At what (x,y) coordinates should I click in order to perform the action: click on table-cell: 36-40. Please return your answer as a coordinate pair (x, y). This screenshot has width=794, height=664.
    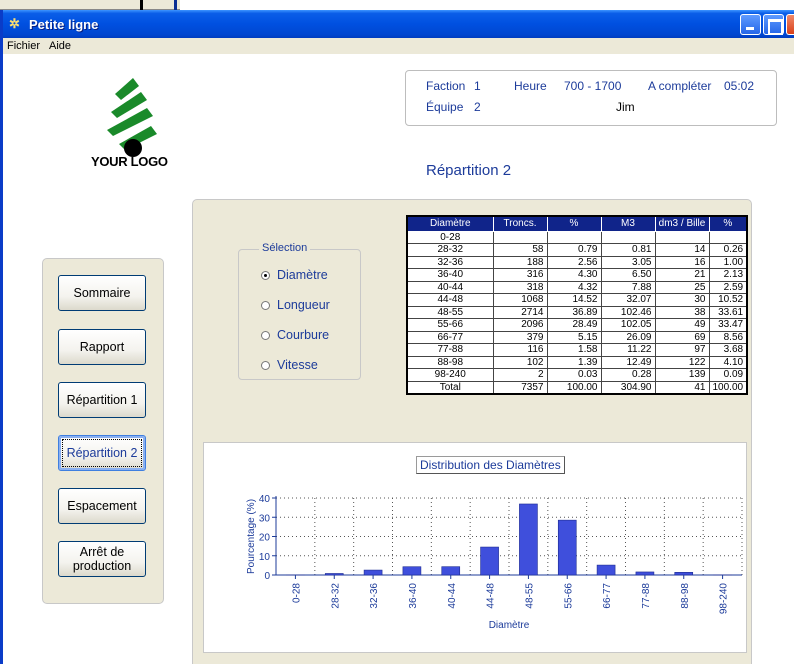
    Looking at the image, I should click on (450, 275).